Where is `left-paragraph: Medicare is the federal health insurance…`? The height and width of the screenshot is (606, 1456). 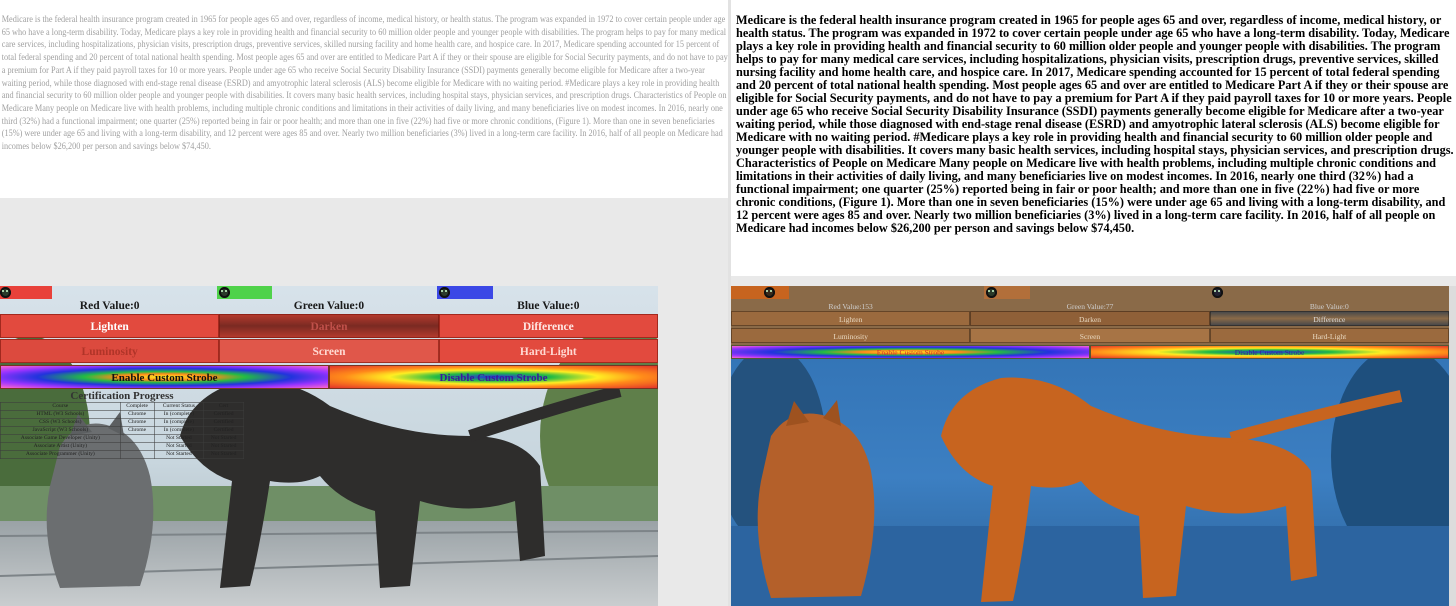
left-paragraph: Medicare is the federal health insurance… is located at coordinates (364, 83).